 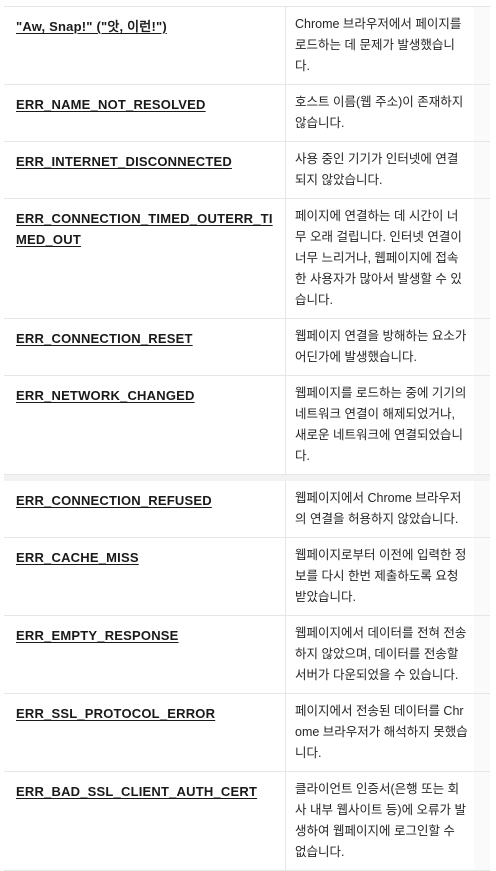 I want to click on error-description: Chrome 브라우저에서 페이지를 로드하는 데 문제가 발생했습니다., so click(x=378, y=45).